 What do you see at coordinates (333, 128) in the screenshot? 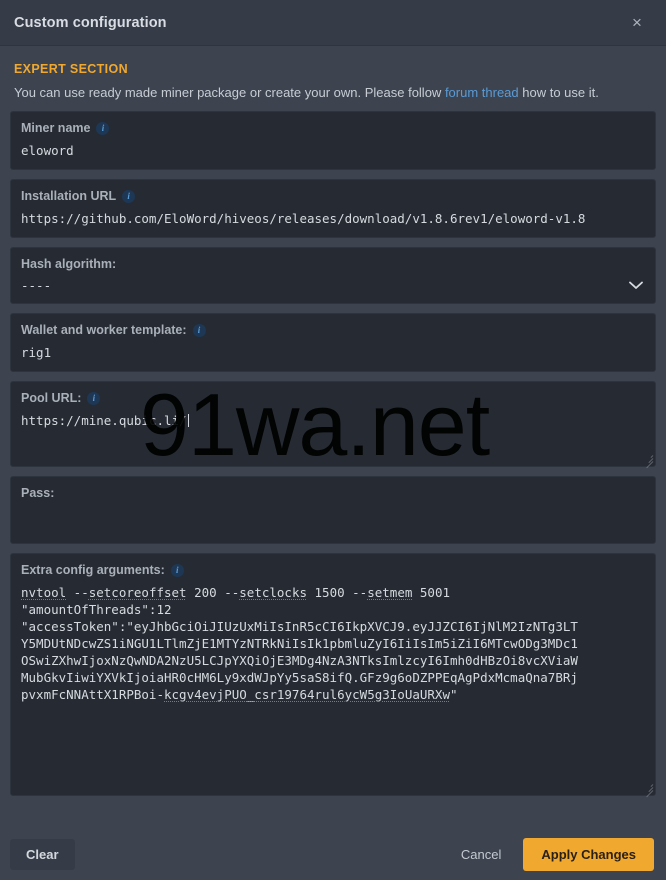
I see `miner-name-label: Miner name i` at bounding box center [333, 128].